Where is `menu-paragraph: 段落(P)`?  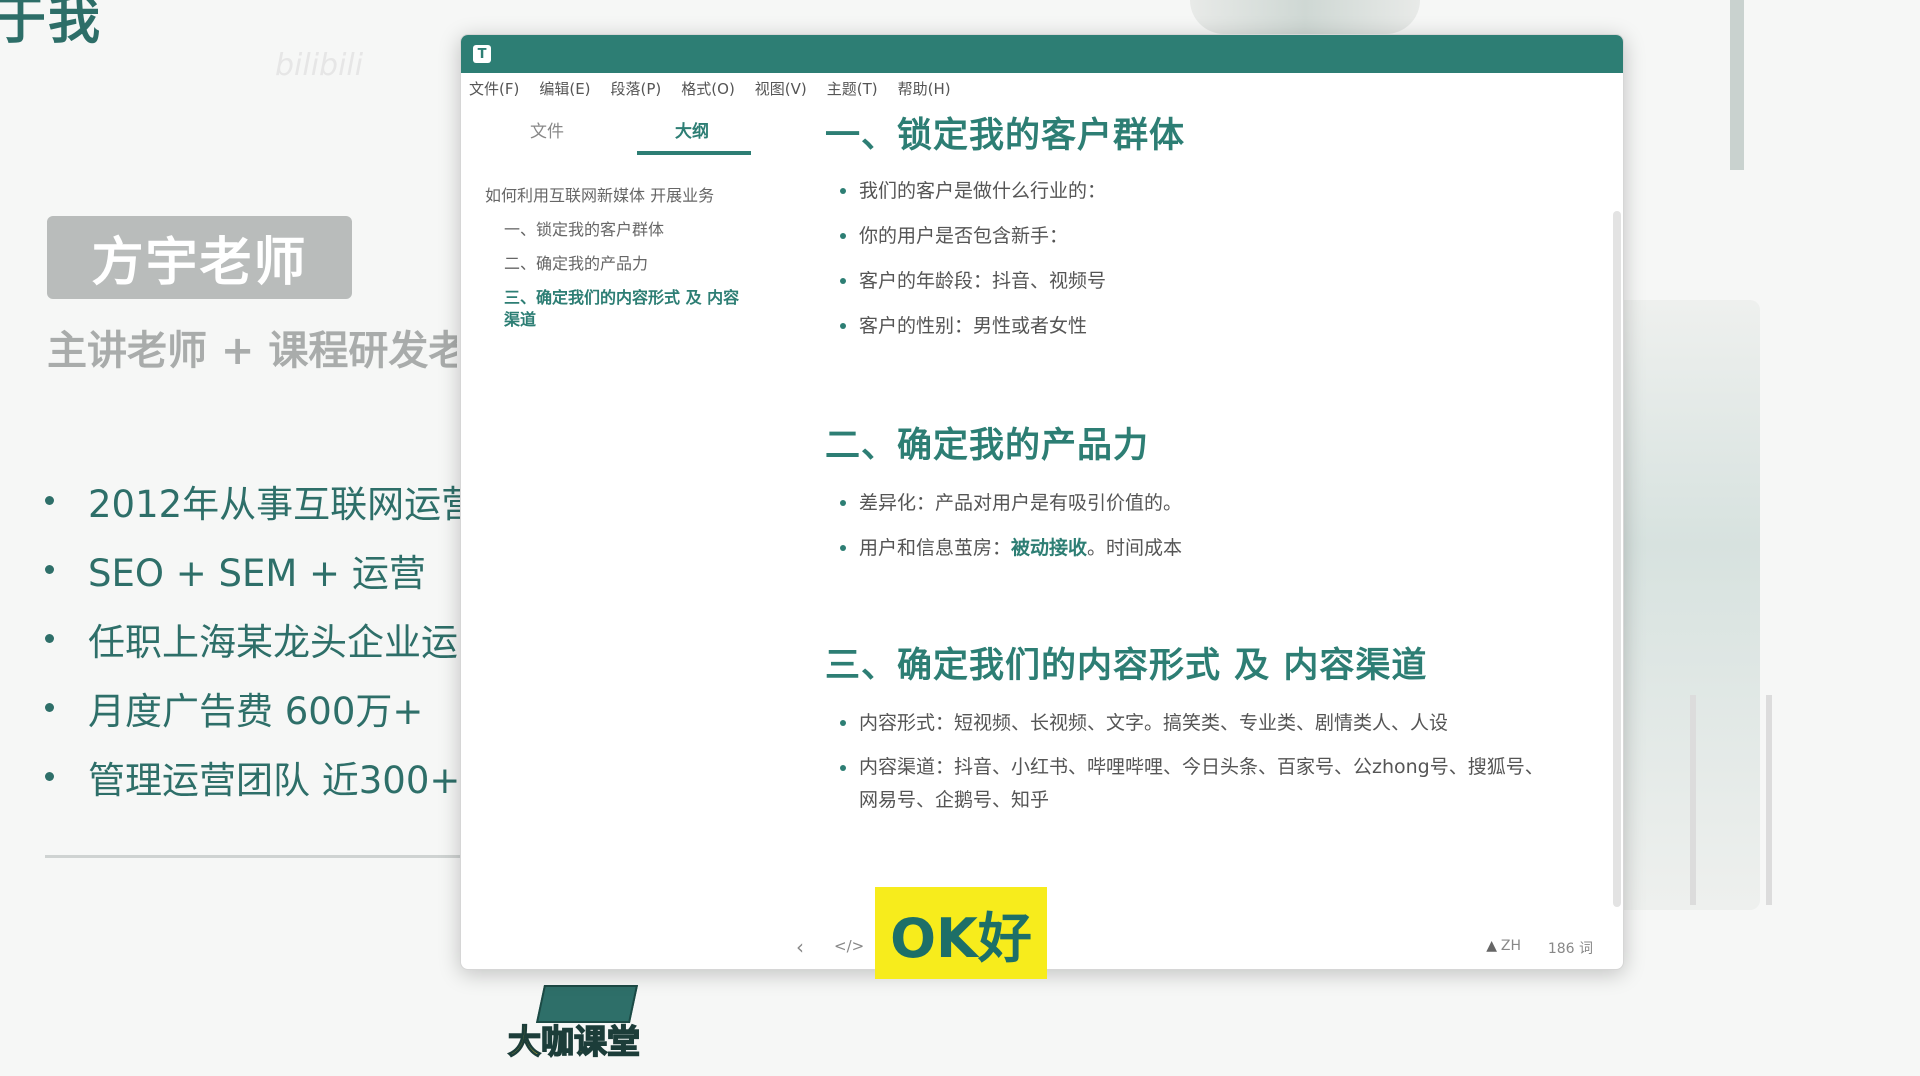
menu-paragraph: 段落(P) is located at coordinates (636, 88).